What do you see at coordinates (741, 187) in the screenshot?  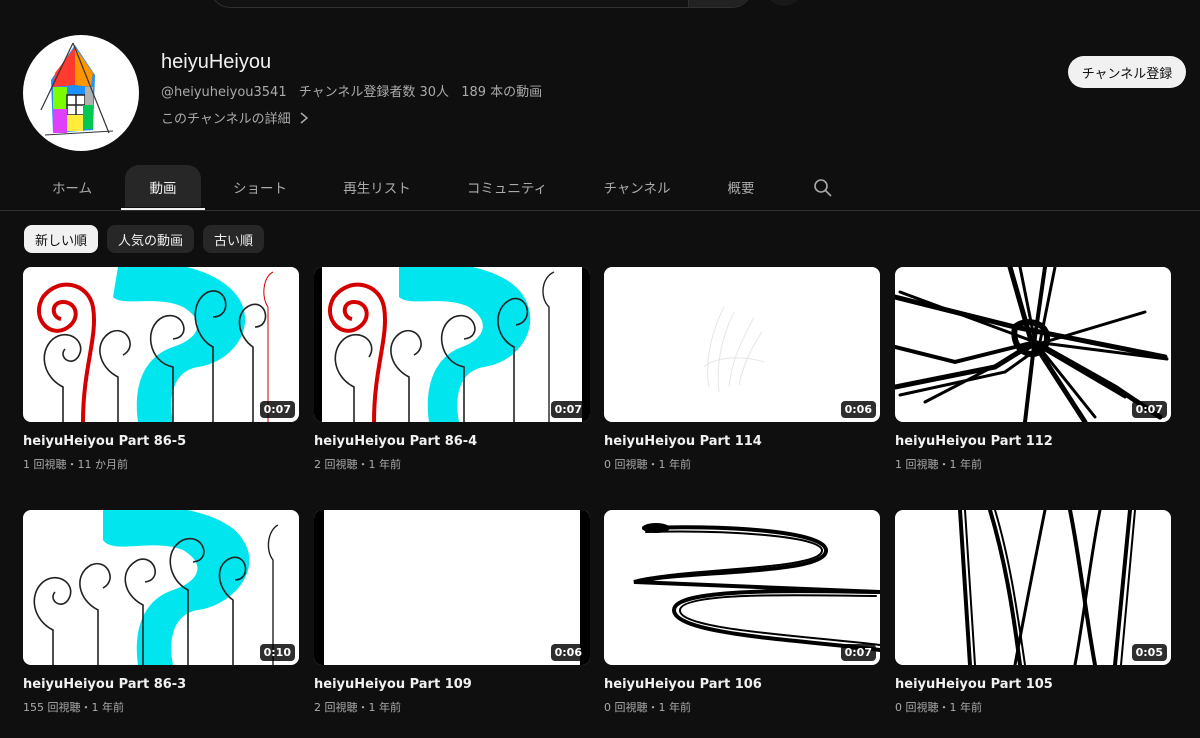 I see `tab-about: 概要` at bounding box center [741, 187].